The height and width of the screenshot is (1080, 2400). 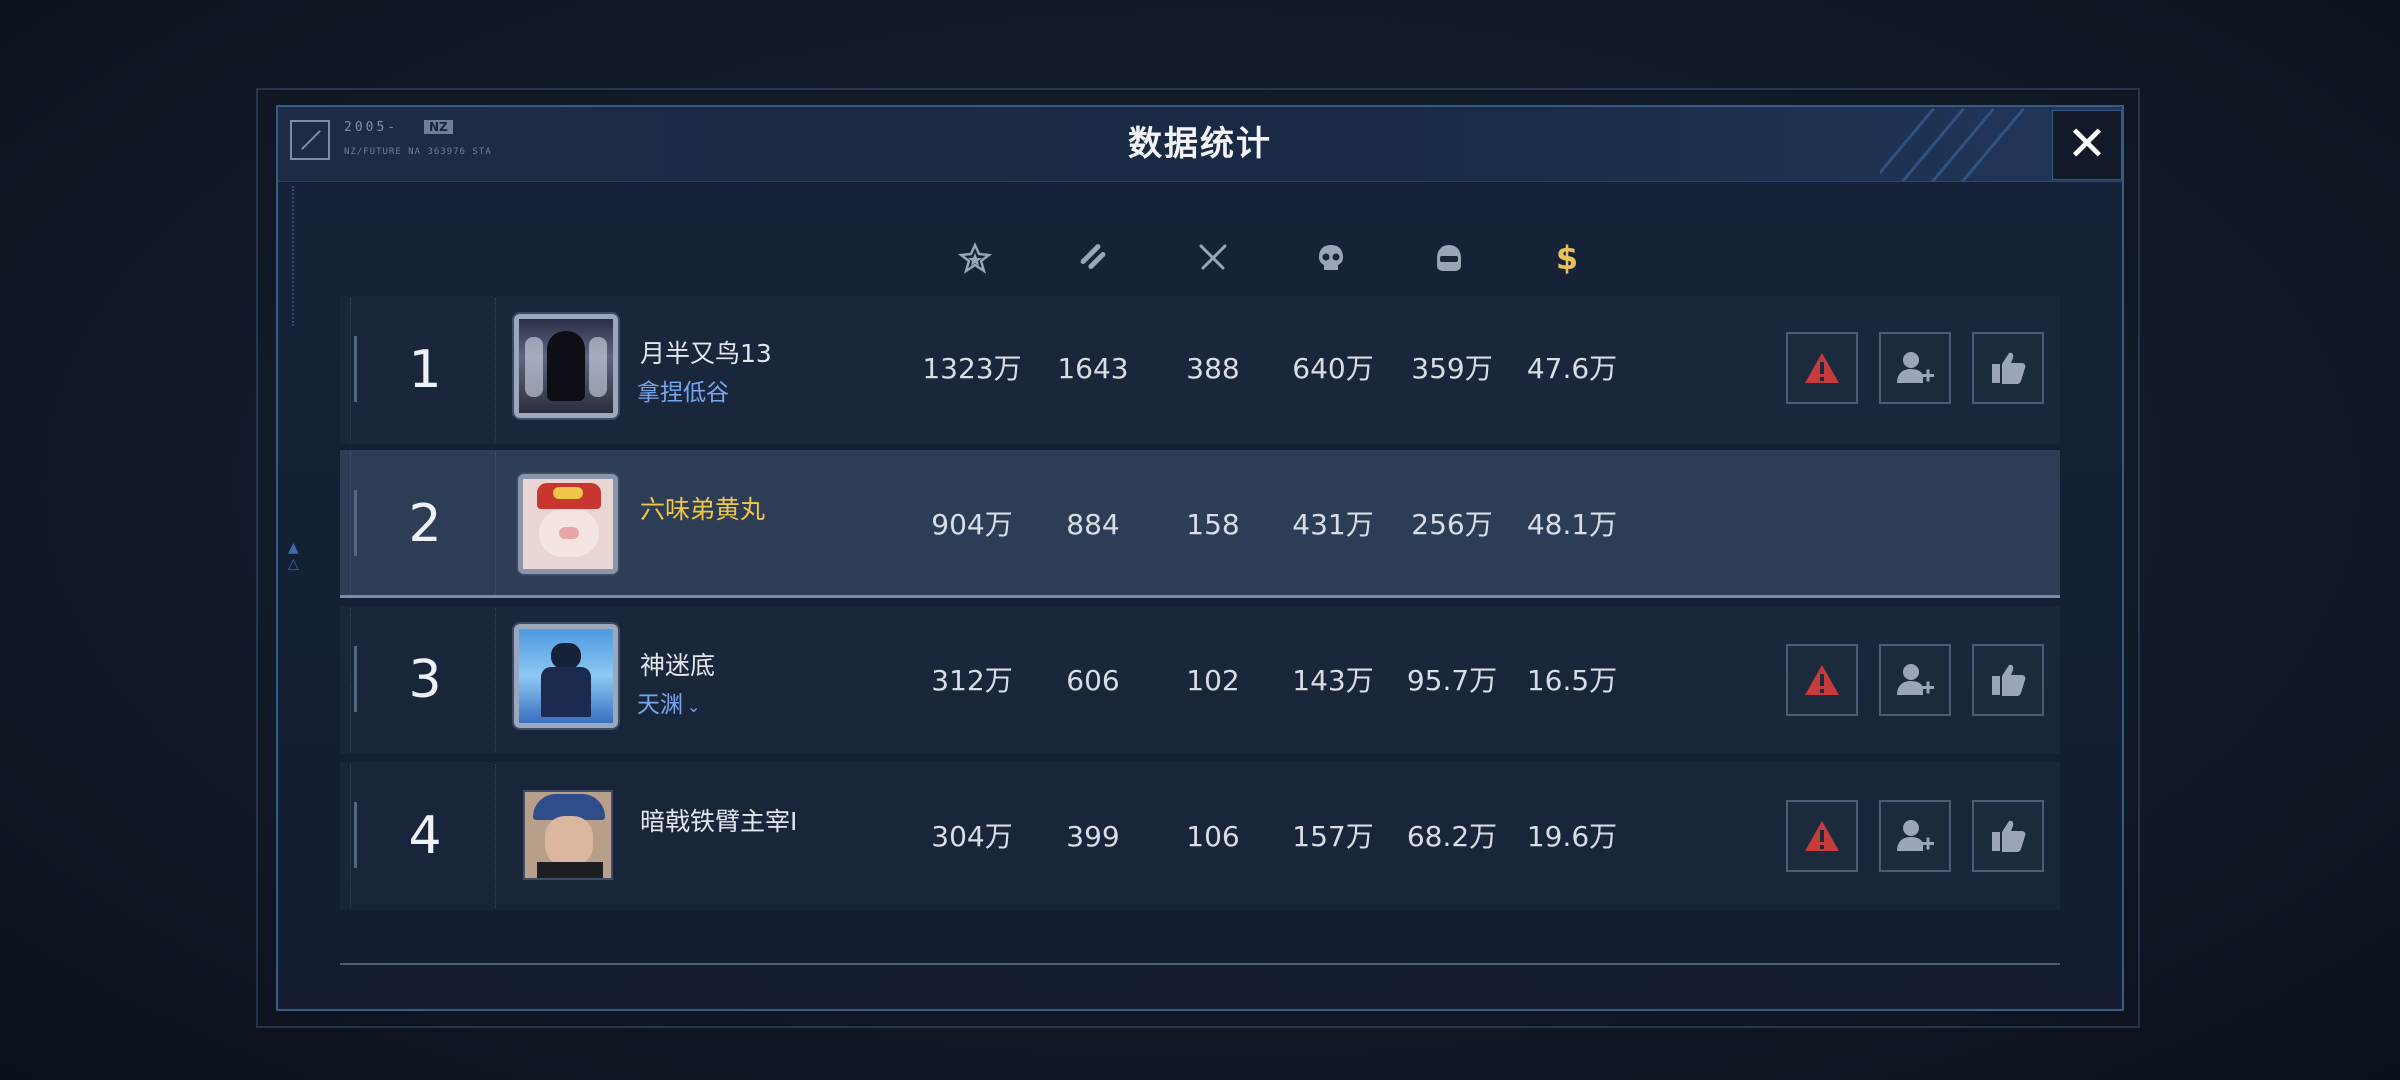 I want to click on star-rank-icon, so click(x=975, y=258).